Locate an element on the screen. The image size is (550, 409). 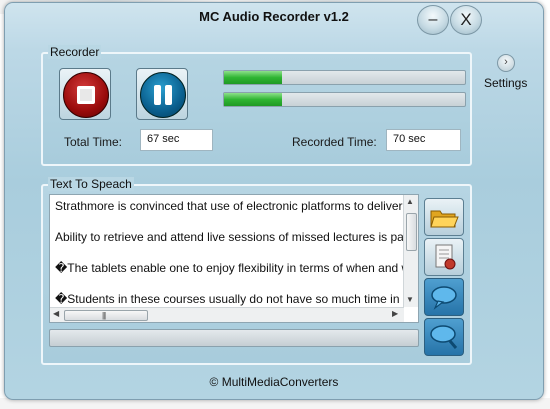
total-time-field: 67 sec is located at coordinates (176, 140).